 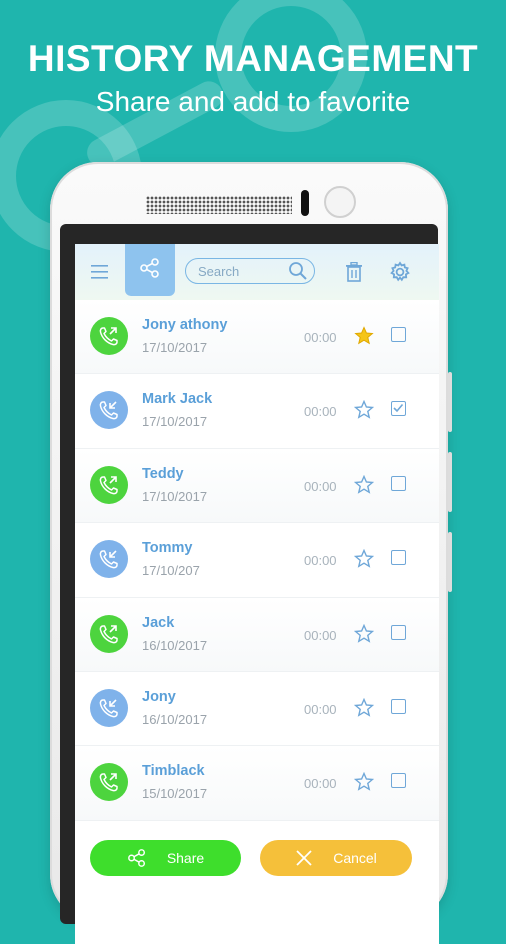 What do you see at coordinates (305, 203) in the screenshot?
I see `phone-sensor` at bounding box center [305, 203].